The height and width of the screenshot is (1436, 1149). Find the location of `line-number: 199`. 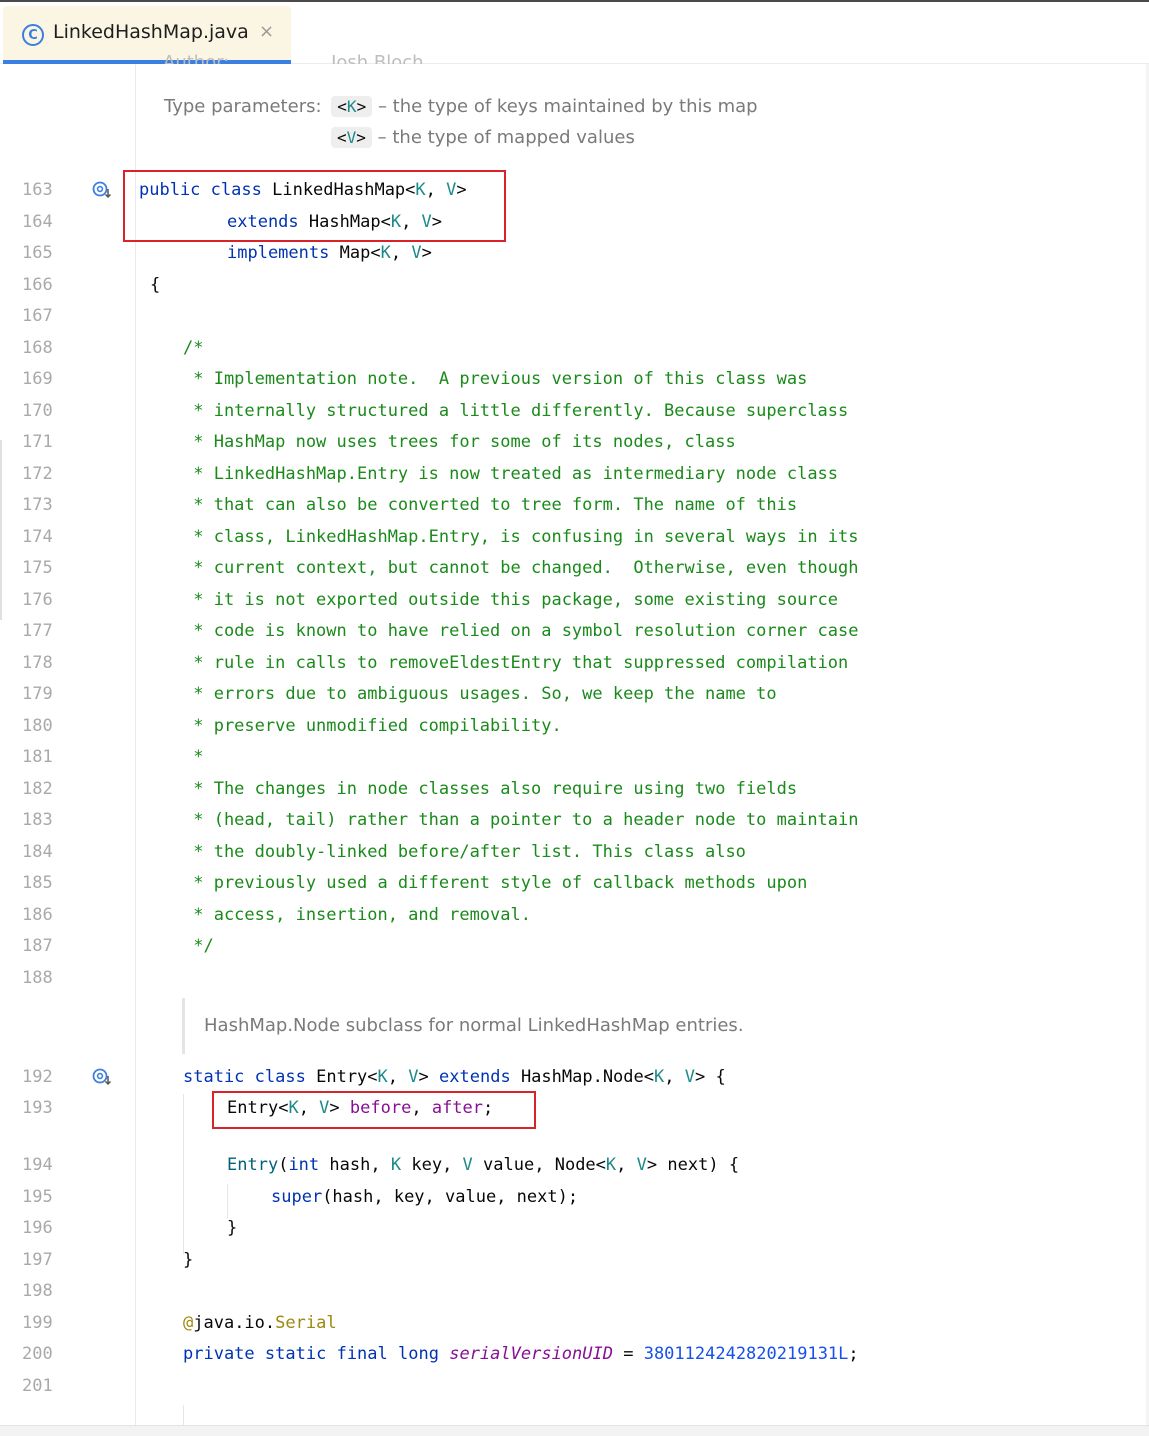

line-number: 199 is located at coordinates (37, 1323).